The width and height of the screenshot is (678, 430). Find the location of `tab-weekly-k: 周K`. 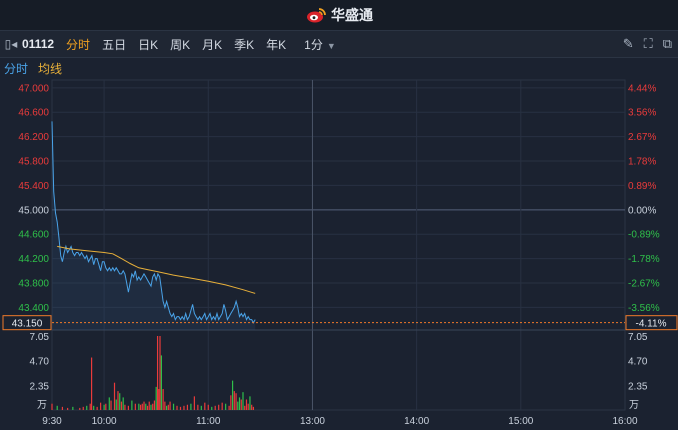

tab-weekly-k: 周K is located at coordinates (180, 44).